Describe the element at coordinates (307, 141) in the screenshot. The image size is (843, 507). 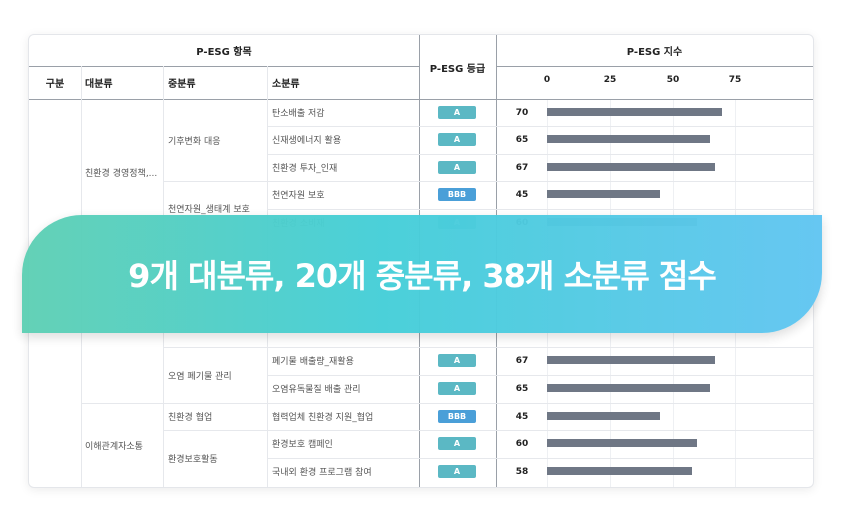
I see `minor-category-cell: 신재생에너지 활용` at that location.